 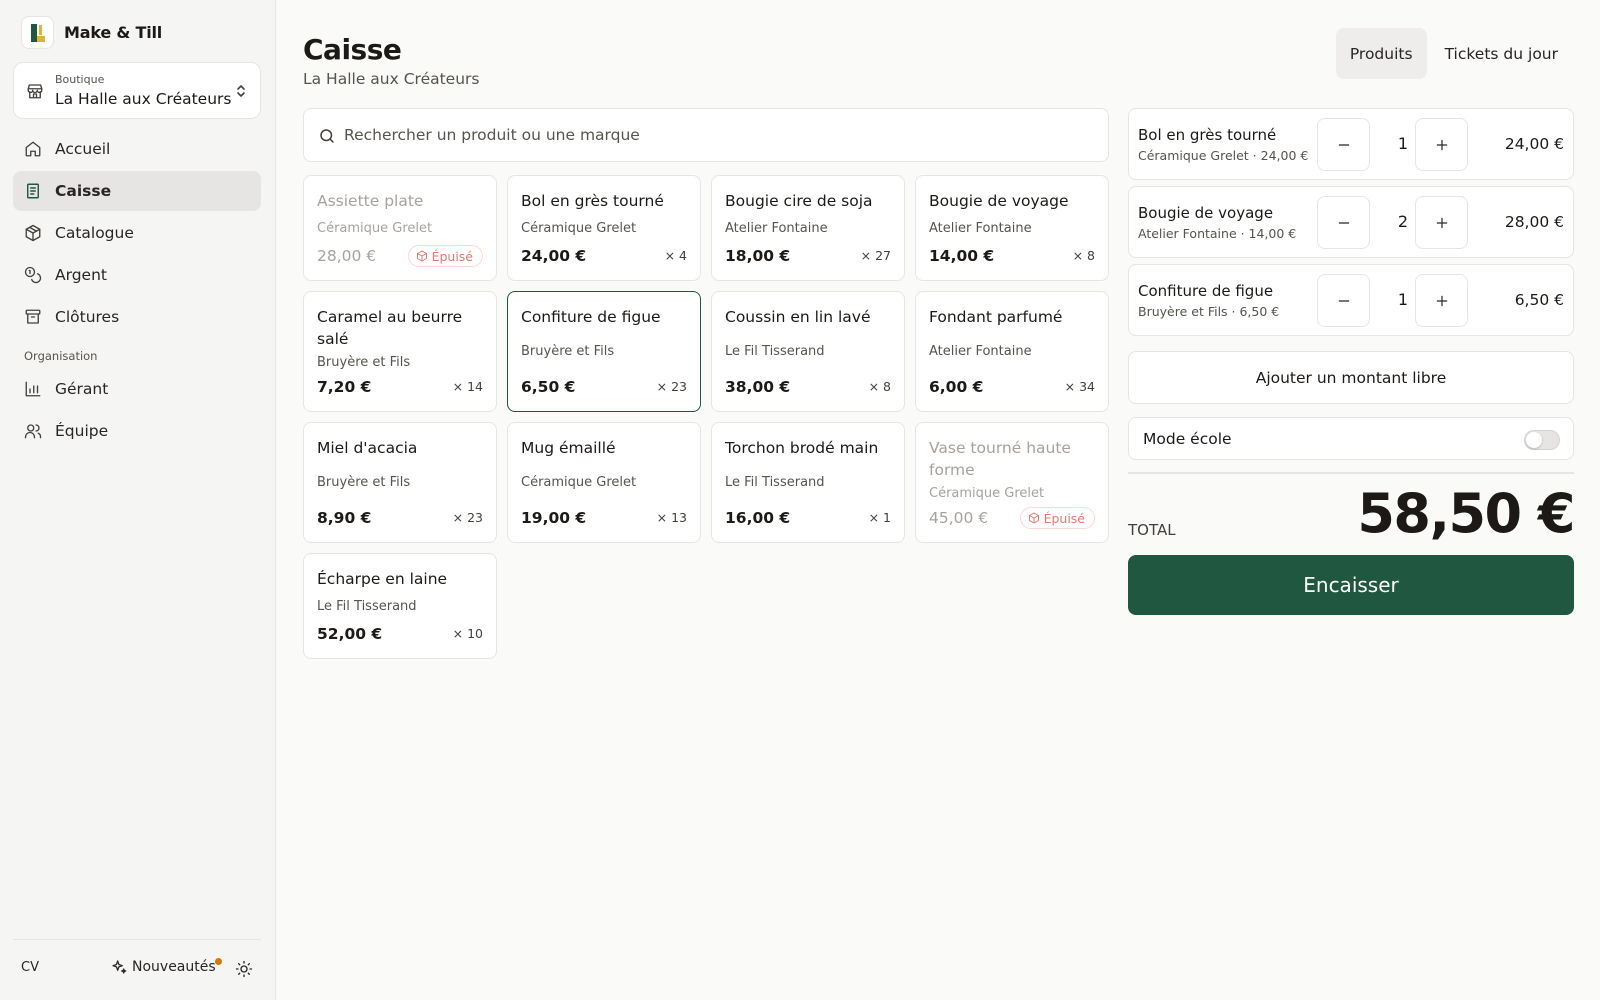 What do you see at coordinates (554, 518) in the screenshot?
I see `product-price: 19,00 €` at bounding box center [554, 518].